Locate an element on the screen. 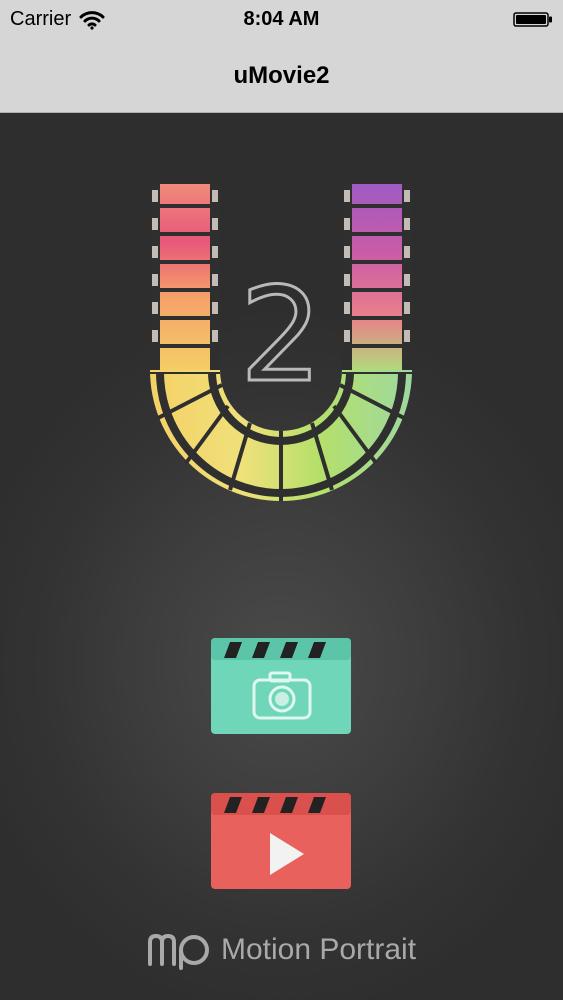 This screenshot has height=1000, width=563. brand-footer: Motion Portrait is located at coordinates (281, 950).